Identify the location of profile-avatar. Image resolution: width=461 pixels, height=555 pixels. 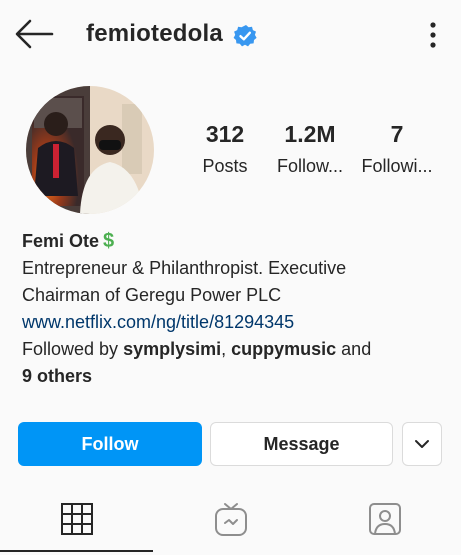
(90, 150).